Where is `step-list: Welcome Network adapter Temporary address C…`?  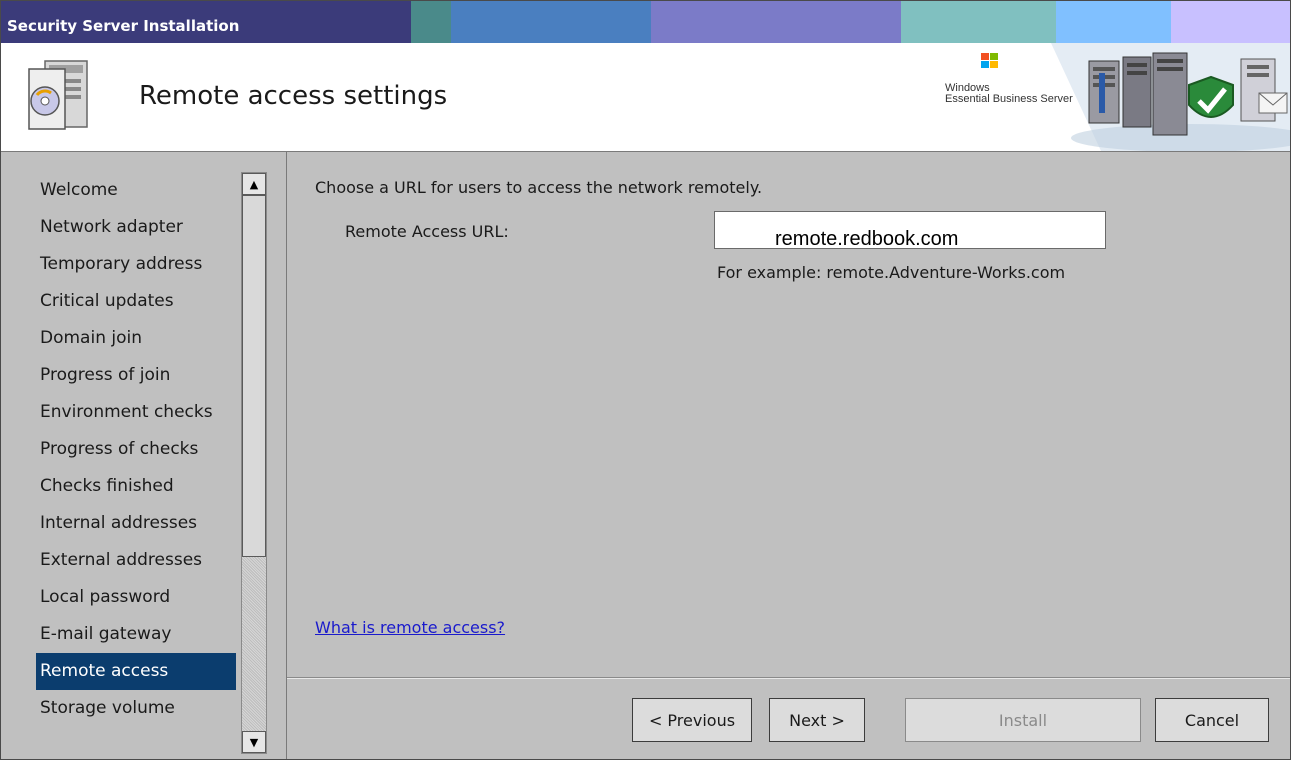
step-list: Welcome Network adapter Temporary address C… is located at coordinates (136, 449).